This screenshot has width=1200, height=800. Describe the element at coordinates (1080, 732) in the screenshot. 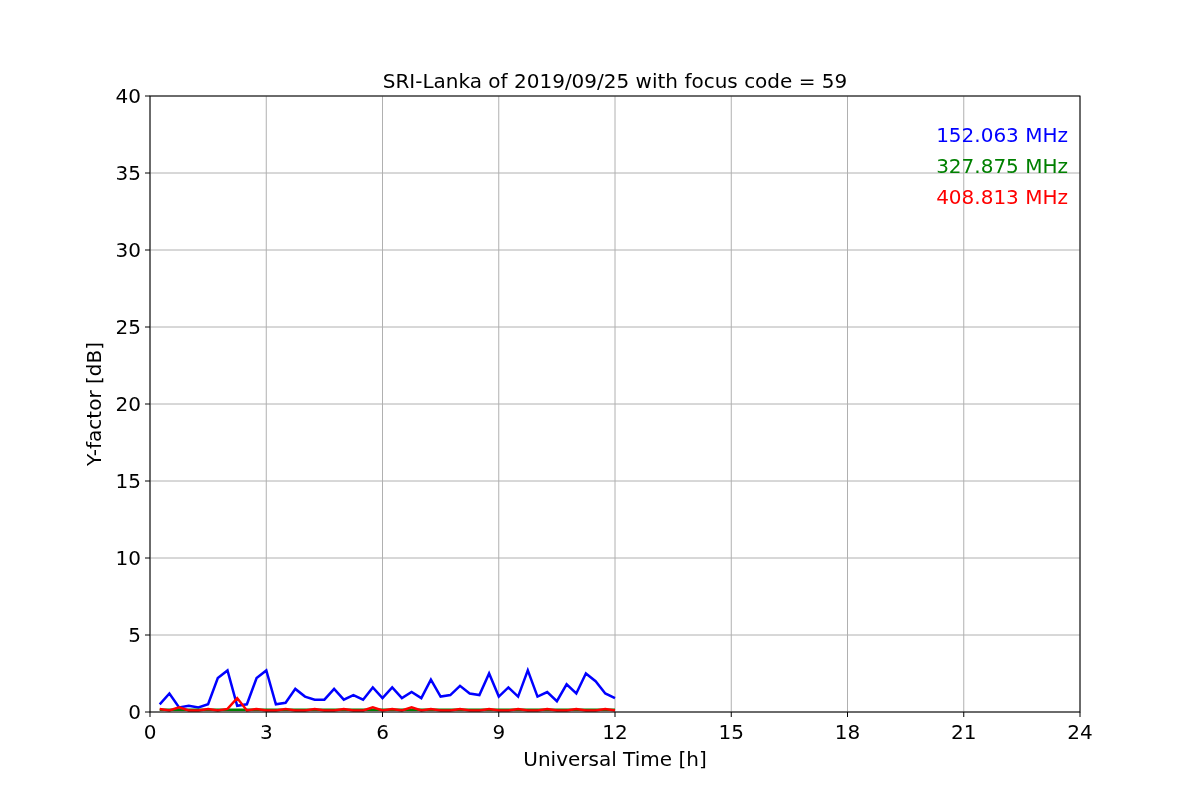

I see `x-tick-label: 24` at that location.